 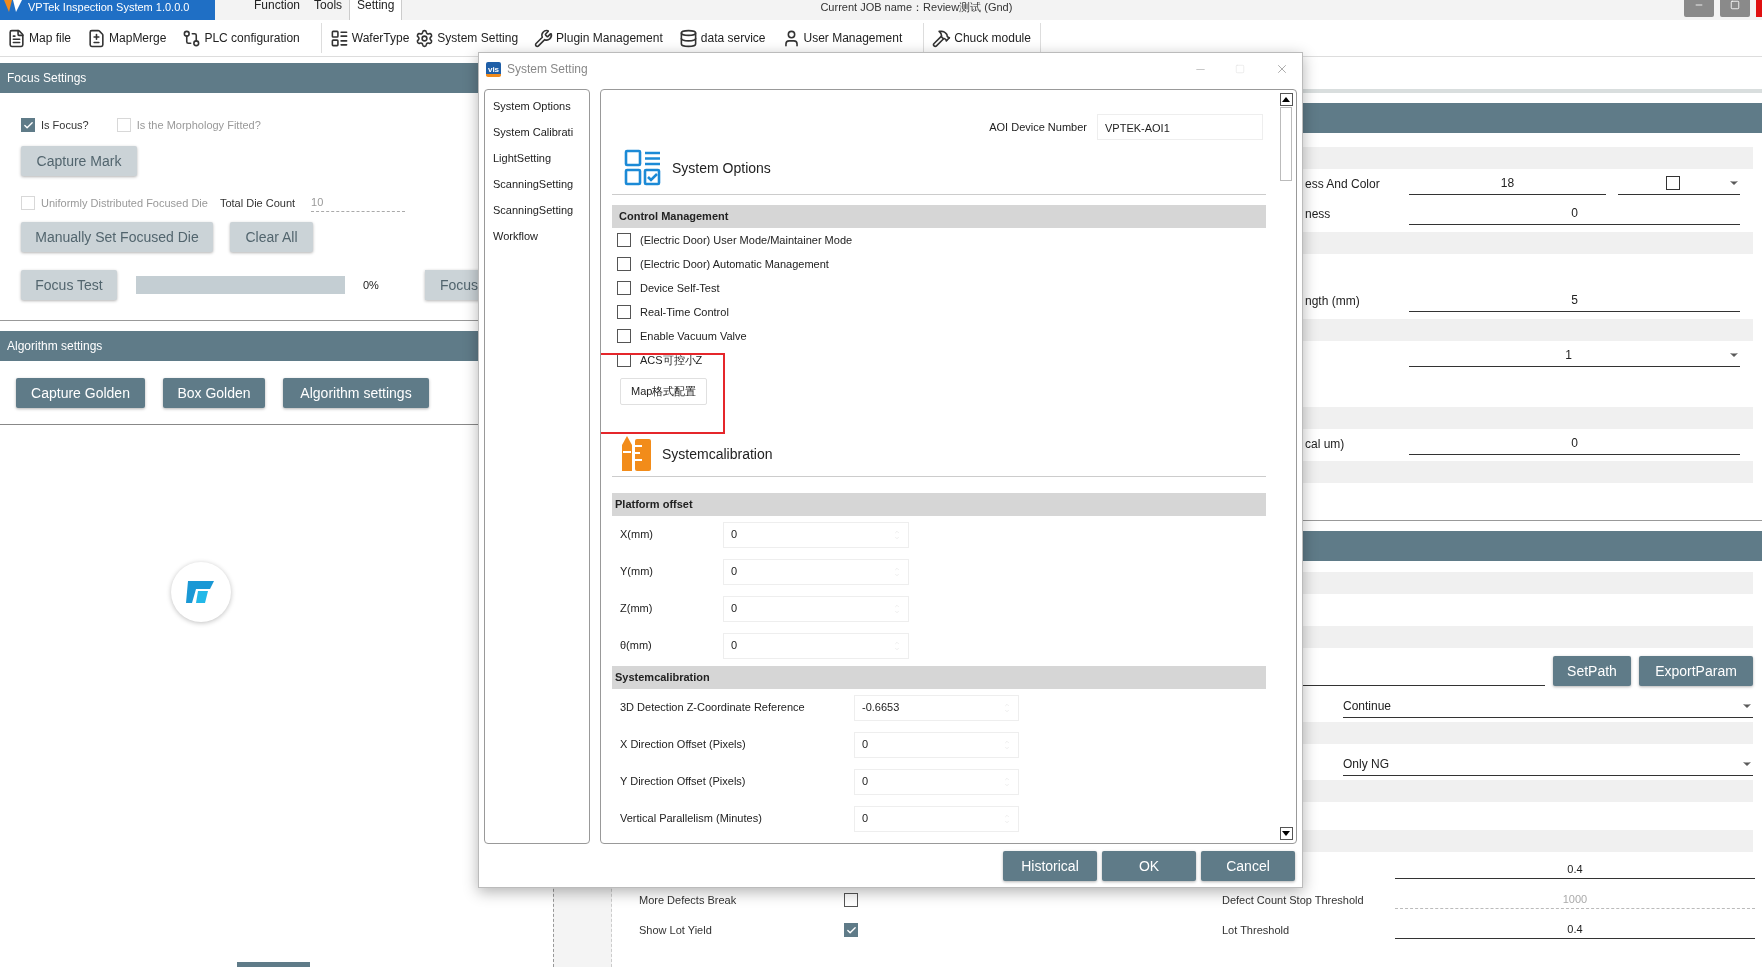 I want to click on toolbar-button: MapMerge, so click(x=127, y=38).